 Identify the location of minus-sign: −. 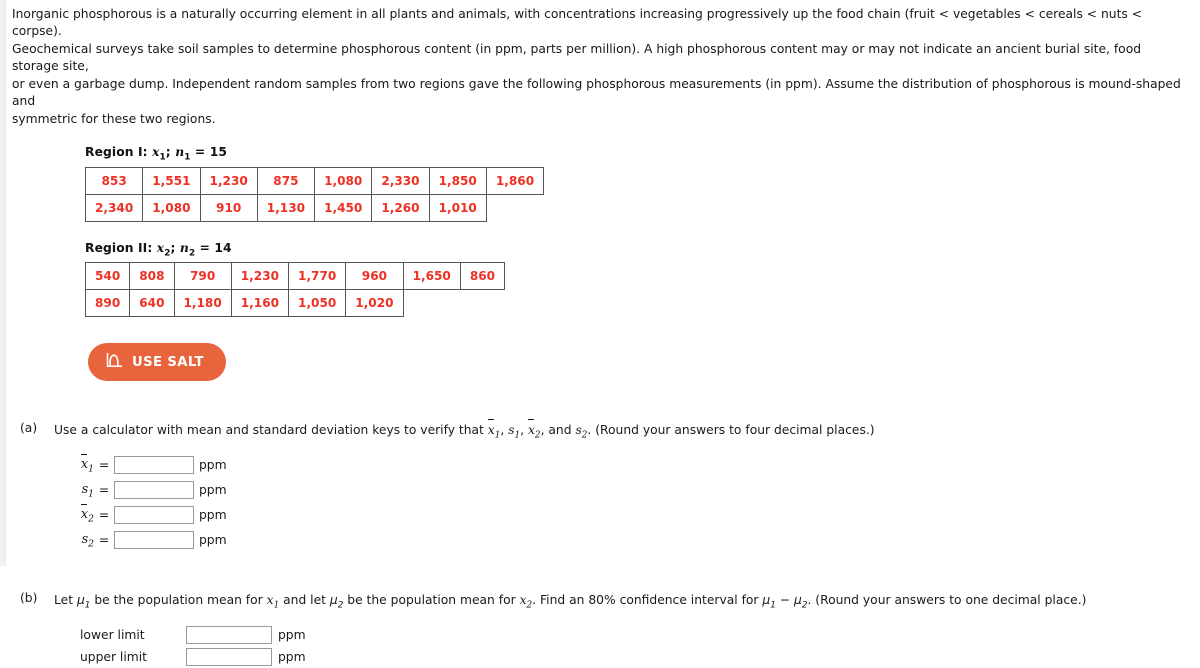
(784, 599).